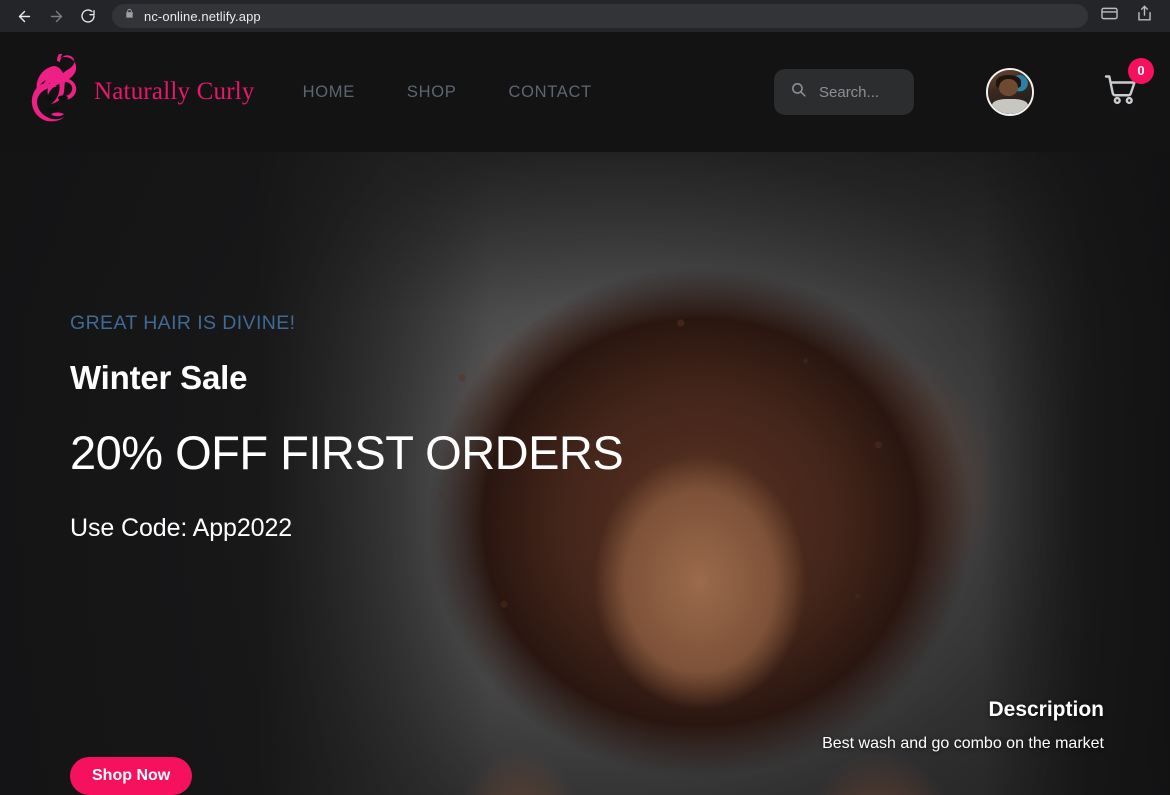 This screenshot has height=795, width=1170. I want to click on hero-promo-code: Use Code: App2022, so click(181, 528).